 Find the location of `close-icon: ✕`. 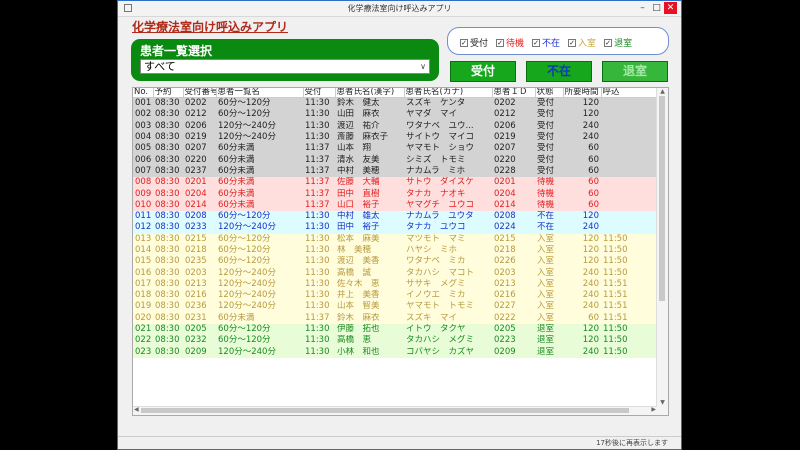

close-icon: ✕ is located at coordinates (670, 8).